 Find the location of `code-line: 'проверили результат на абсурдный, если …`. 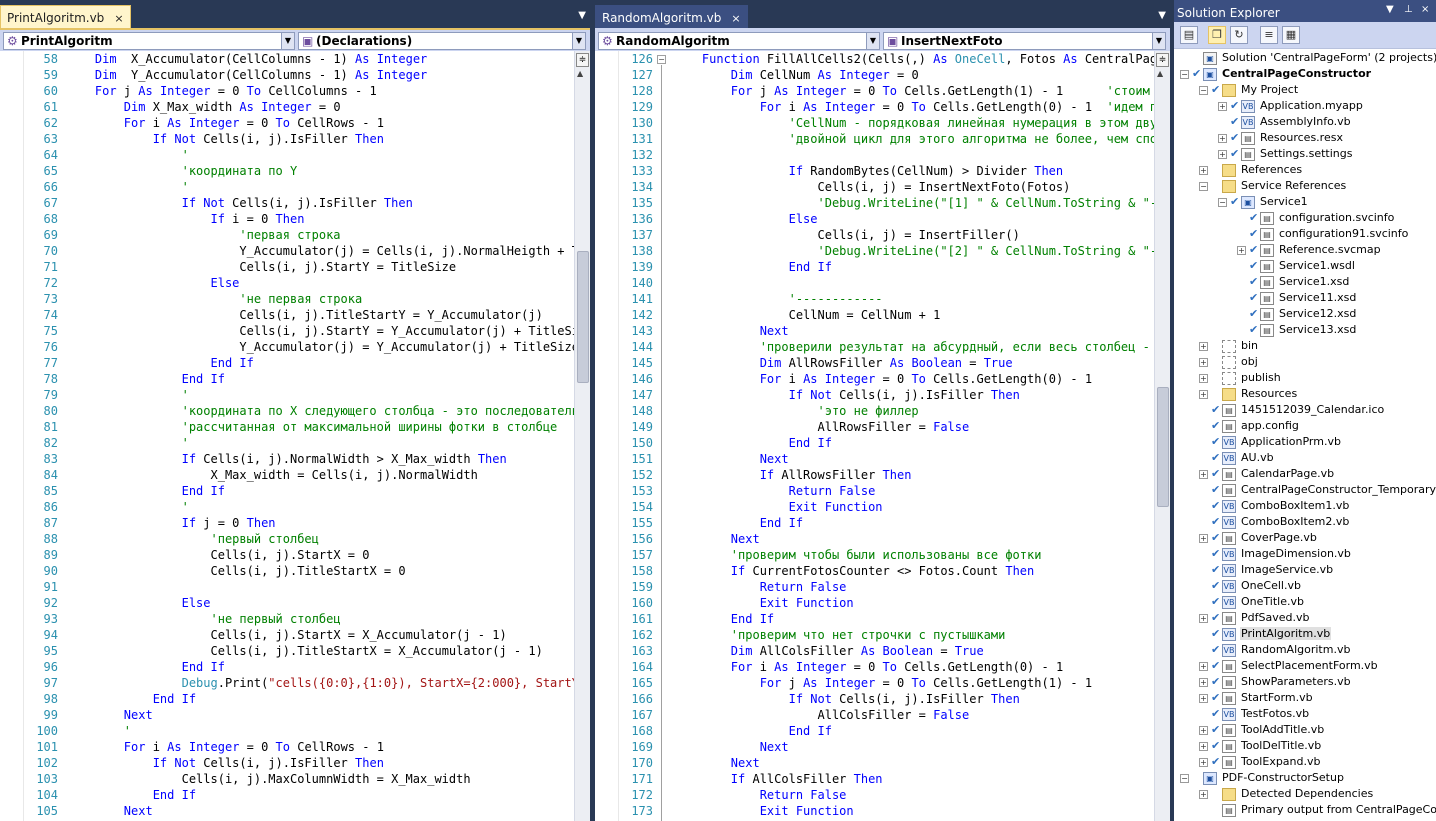

code-line: 'проверили результат на абсурдный, если … is located at coordinates (913, 347).